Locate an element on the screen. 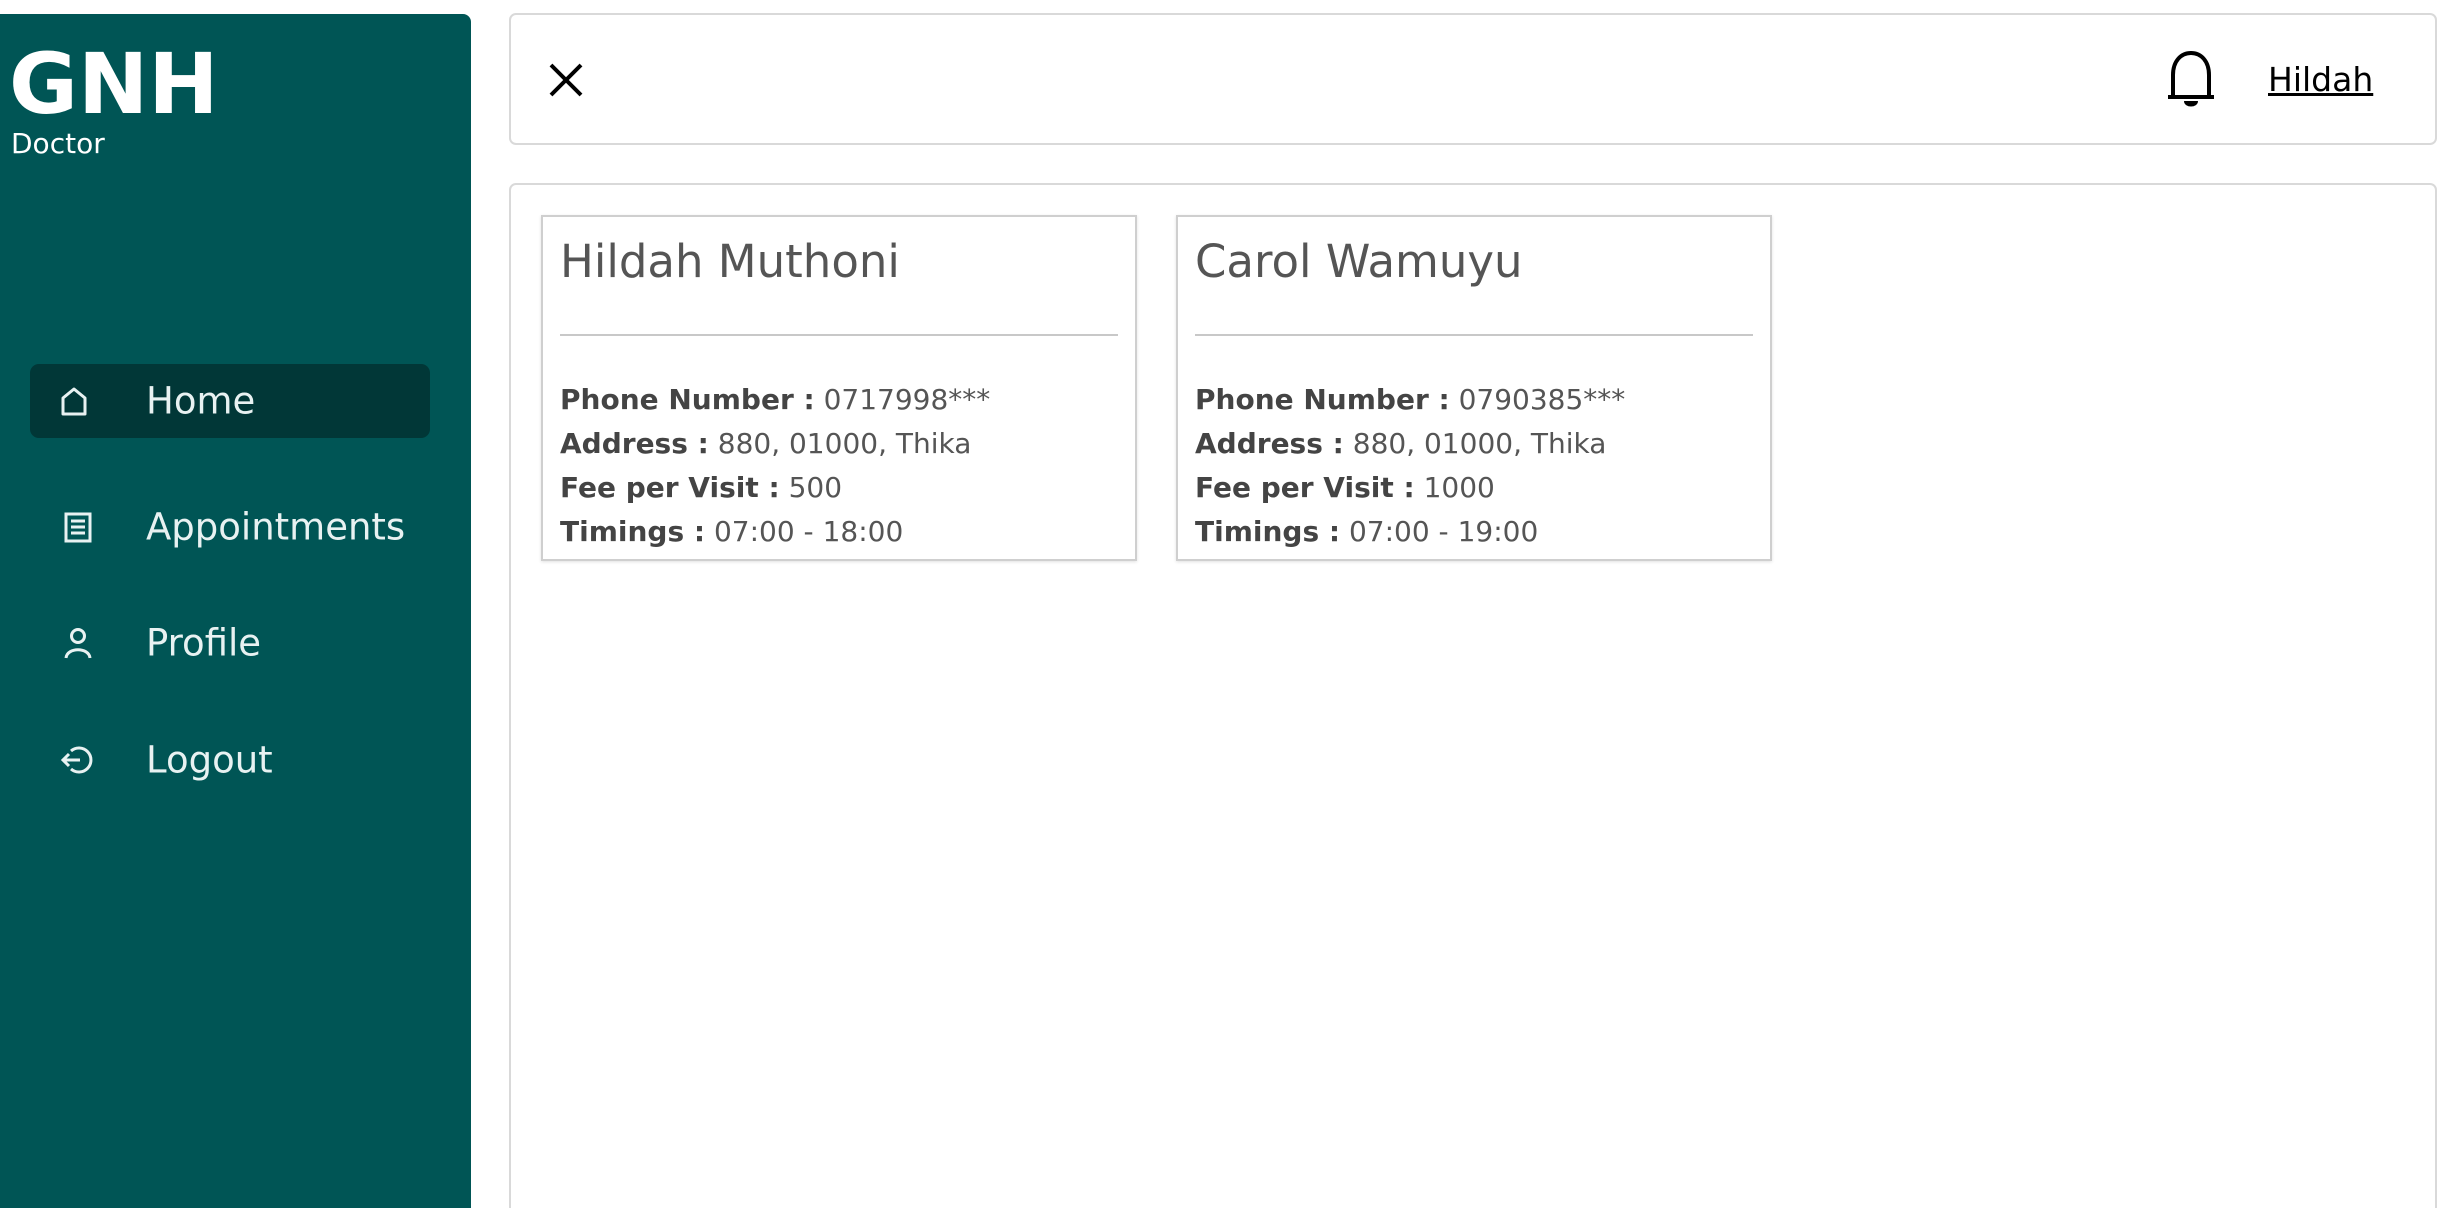 The image size is (2450, 1208). home-icon is located at coordinates (74, 401).